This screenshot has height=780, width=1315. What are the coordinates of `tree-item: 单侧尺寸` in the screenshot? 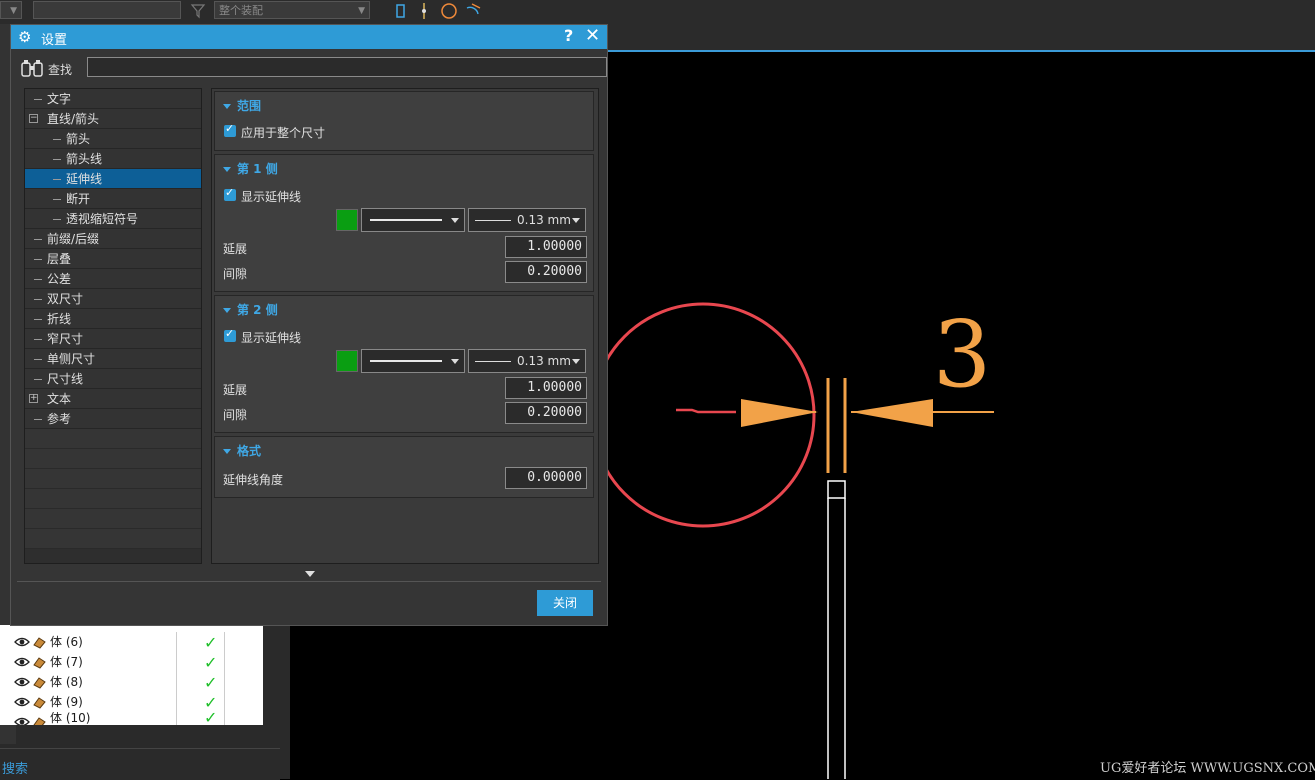 It's located at (113, 359).